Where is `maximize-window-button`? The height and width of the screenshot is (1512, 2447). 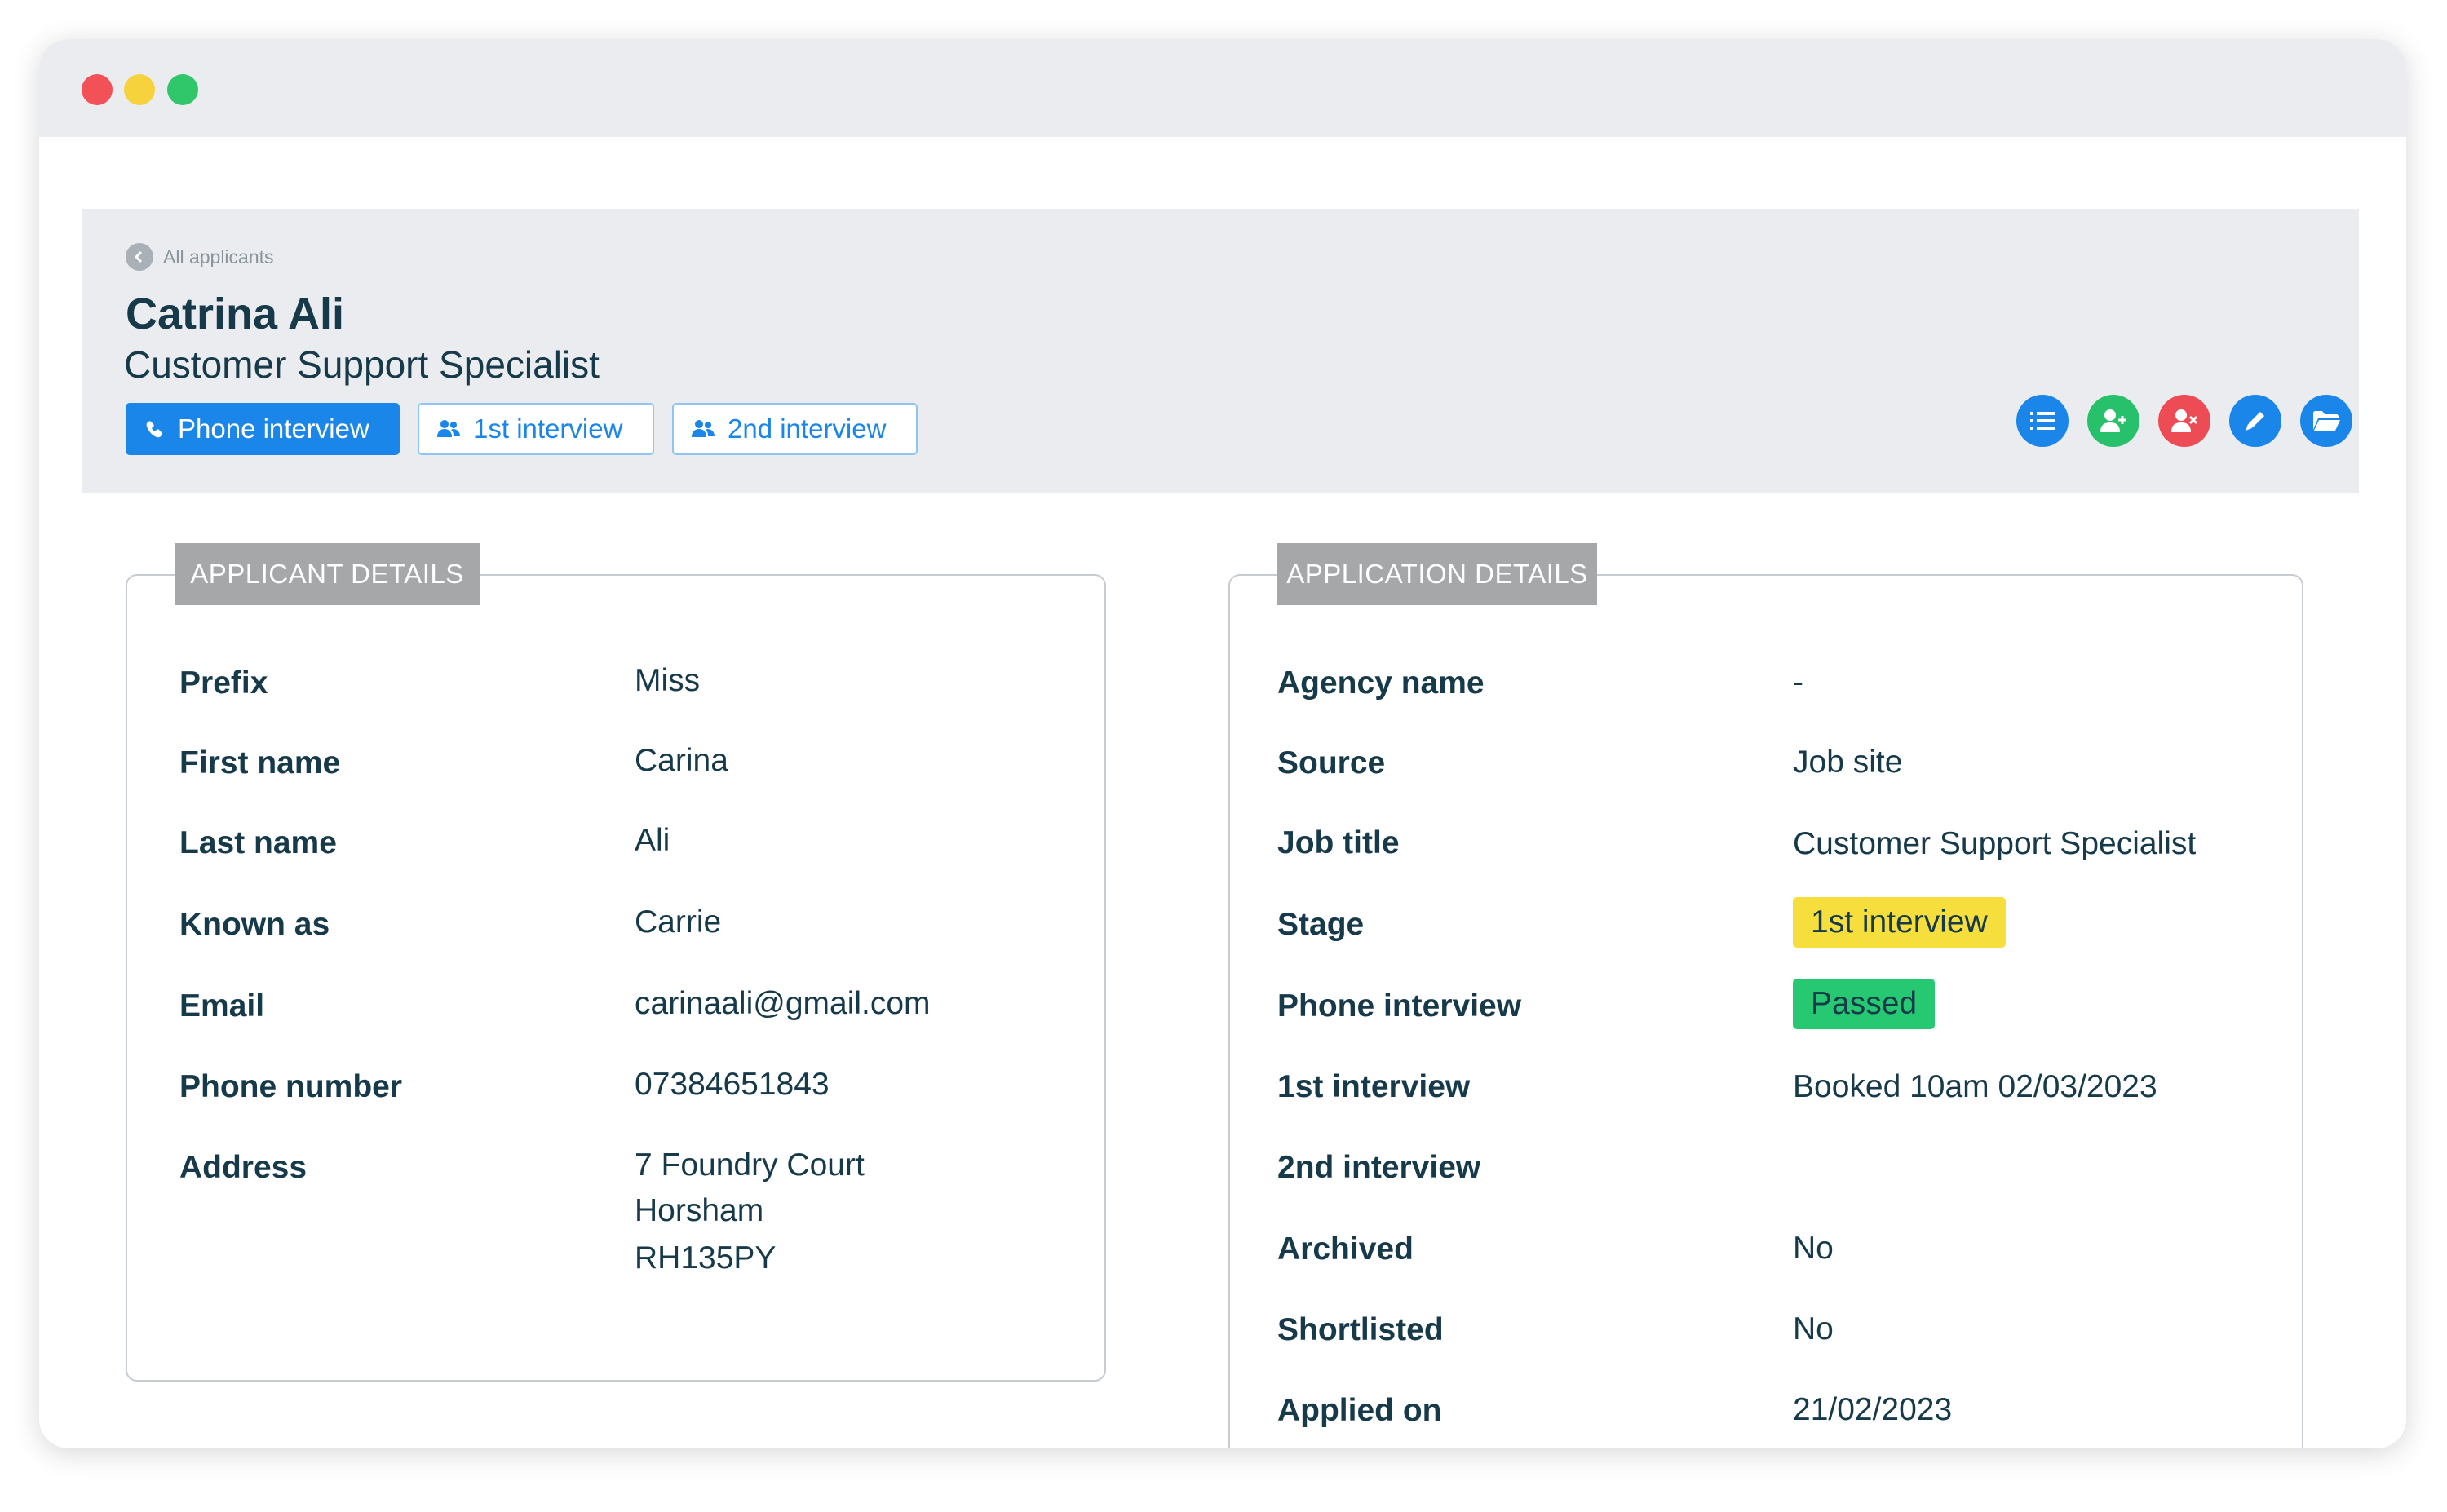
maximize-window-button is located at coordinates (182, 89).